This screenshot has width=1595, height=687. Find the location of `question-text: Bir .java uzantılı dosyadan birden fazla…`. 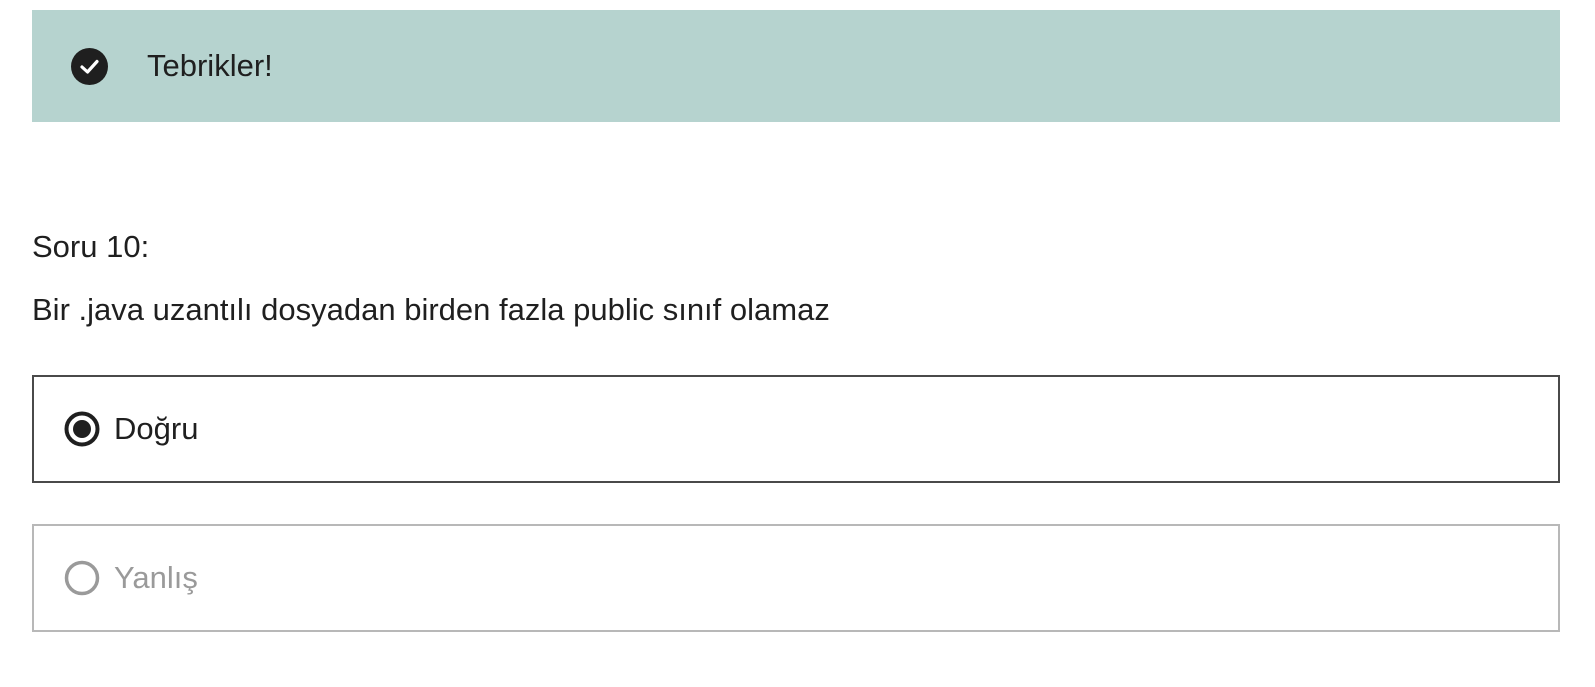

question-text: Bir .java uzantılı dosyadan birden fazla… is located at coordinates (431, 309).